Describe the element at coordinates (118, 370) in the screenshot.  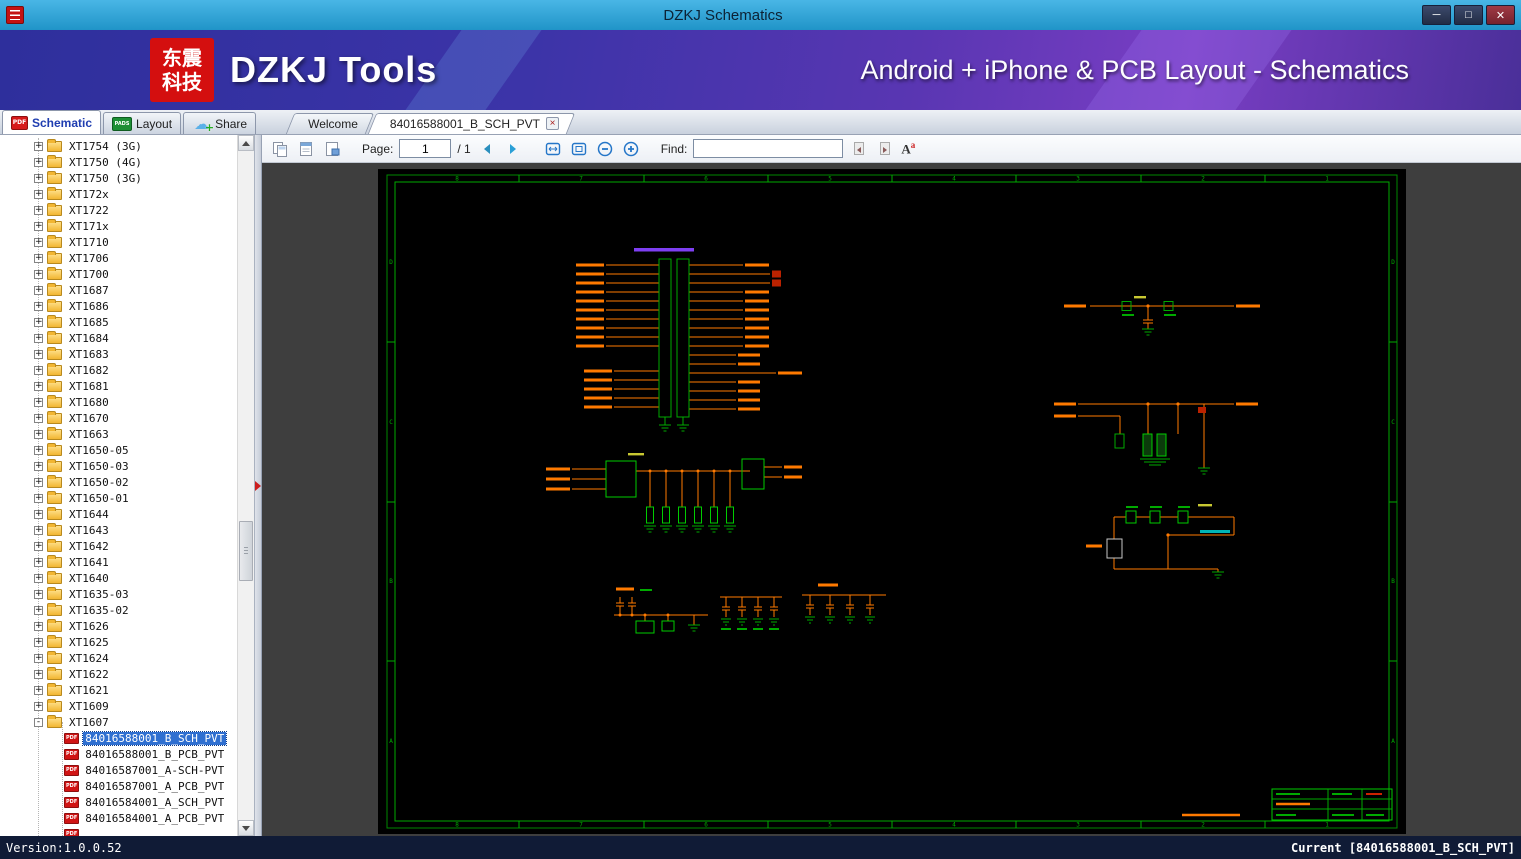
I see `tree-folder: + XT1682` at that location.